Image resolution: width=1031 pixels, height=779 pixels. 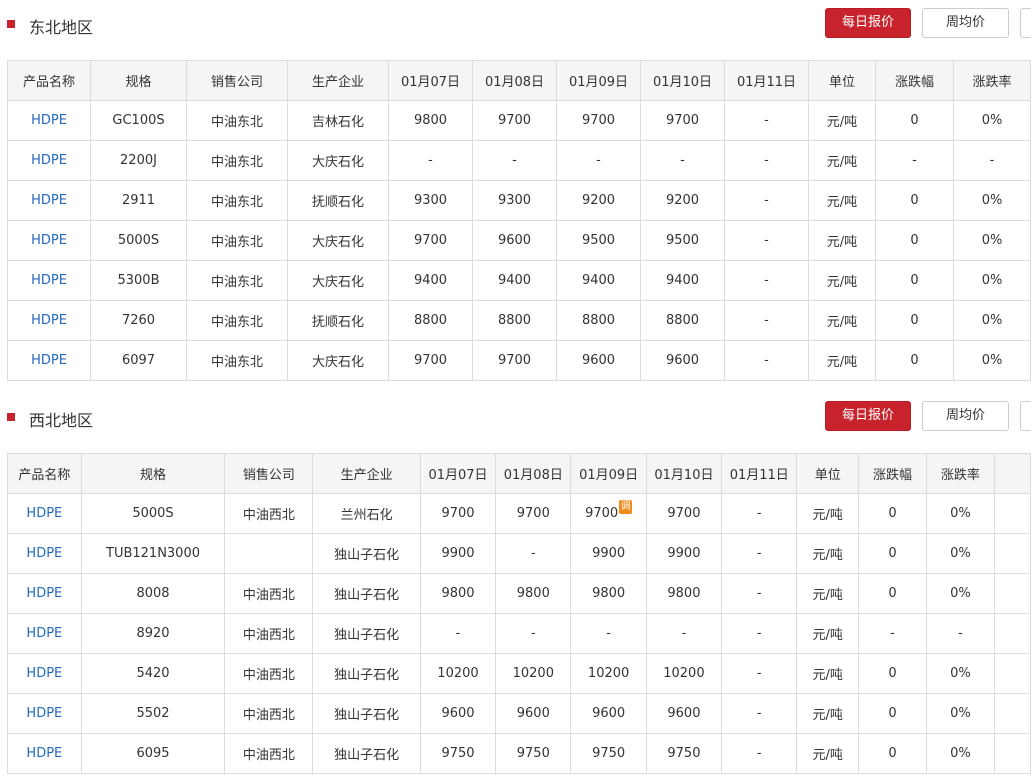 I want to click on price-cell: 9800, so click(x=533, y=593).